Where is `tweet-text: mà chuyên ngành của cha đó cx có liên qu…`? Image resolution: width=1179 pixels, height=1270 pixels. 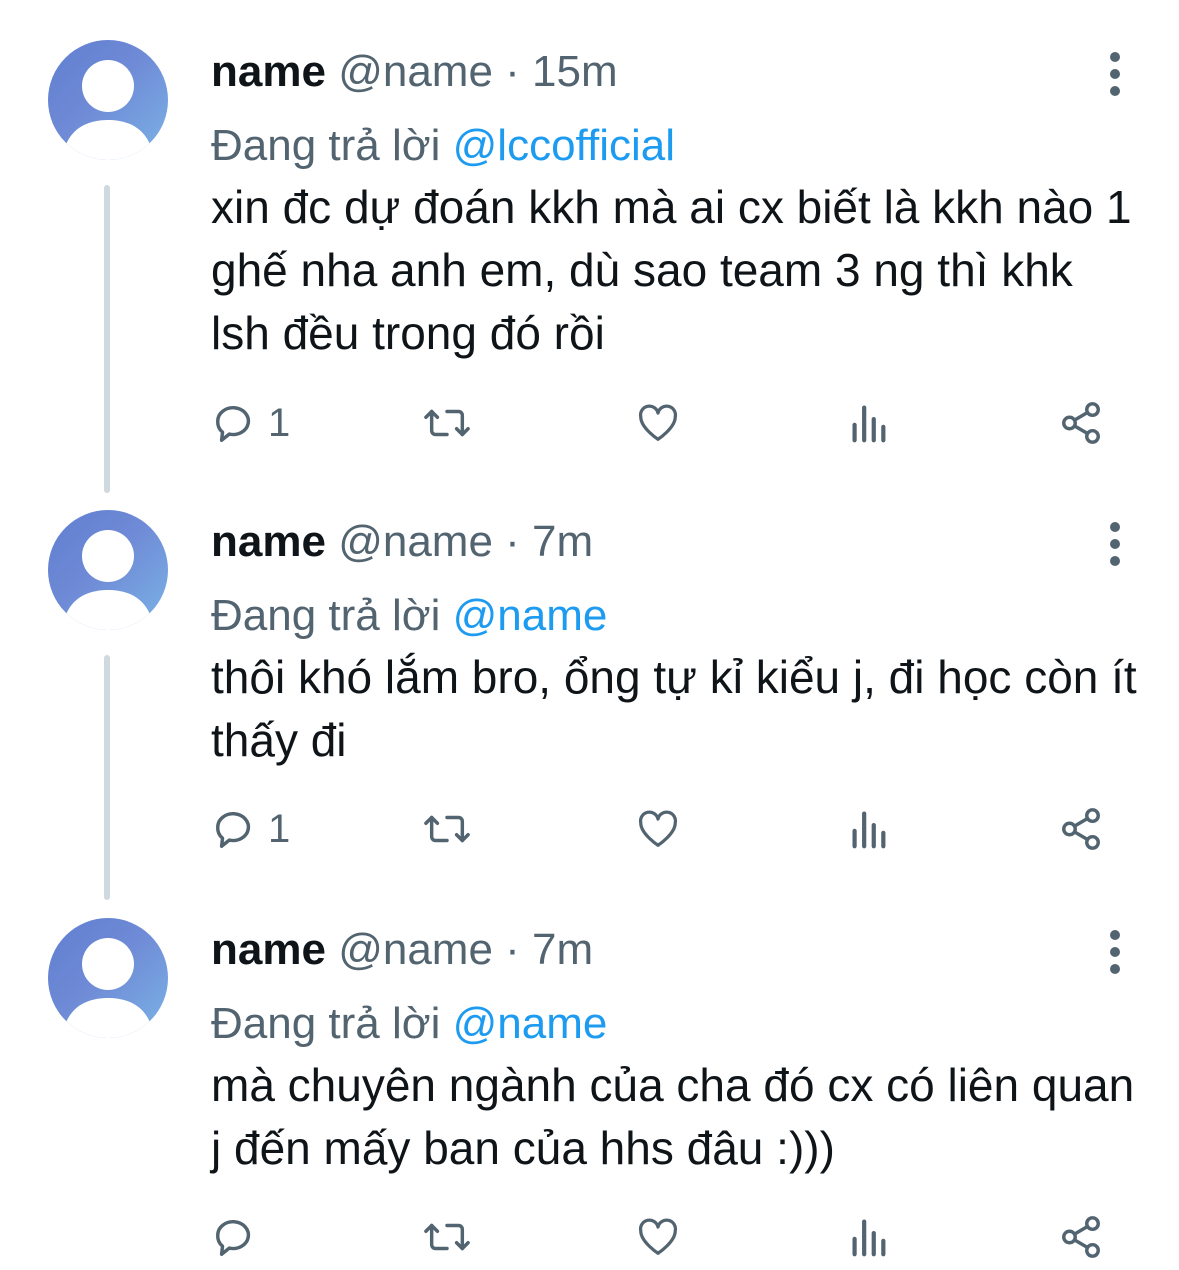
tweet-text: mà chuyên ngành của cha đó cx có liên qu… is located at coordinates (673, 1116).